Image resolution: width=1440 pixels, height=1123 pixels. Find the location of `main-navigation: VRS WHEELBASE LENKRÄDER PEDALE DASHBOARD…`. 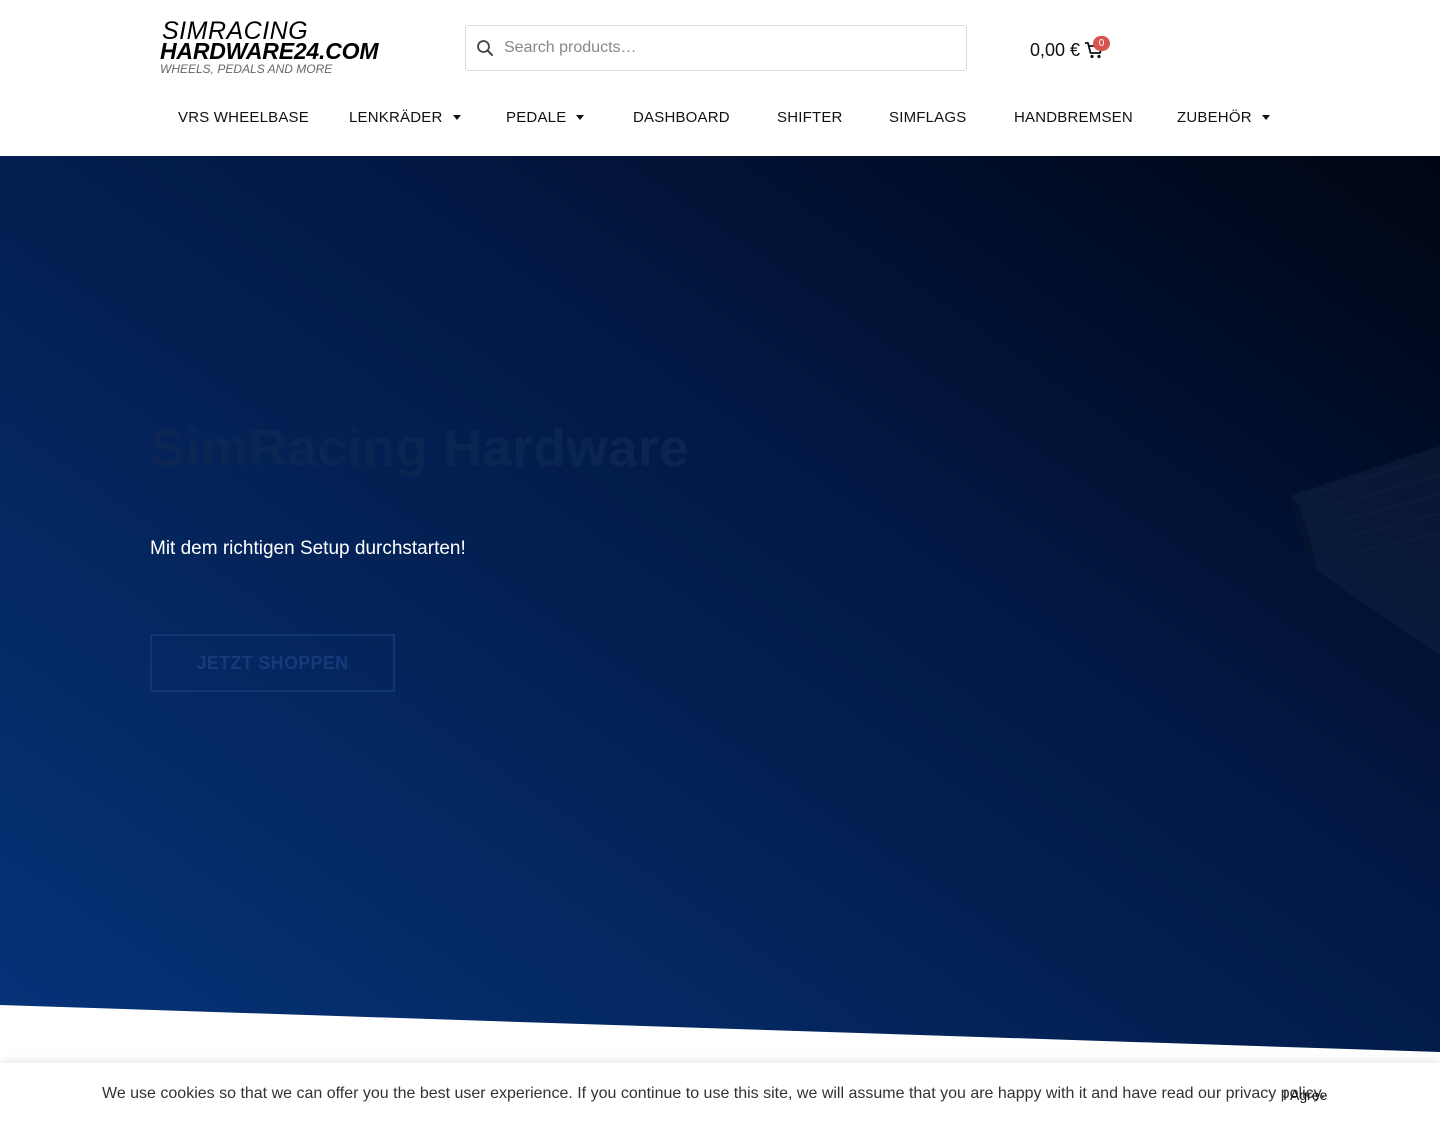

main-navigation: VRS WHEELBASE LENKRÄDER PEDALE DASHBOARD… is located at coordinates (720, 117).